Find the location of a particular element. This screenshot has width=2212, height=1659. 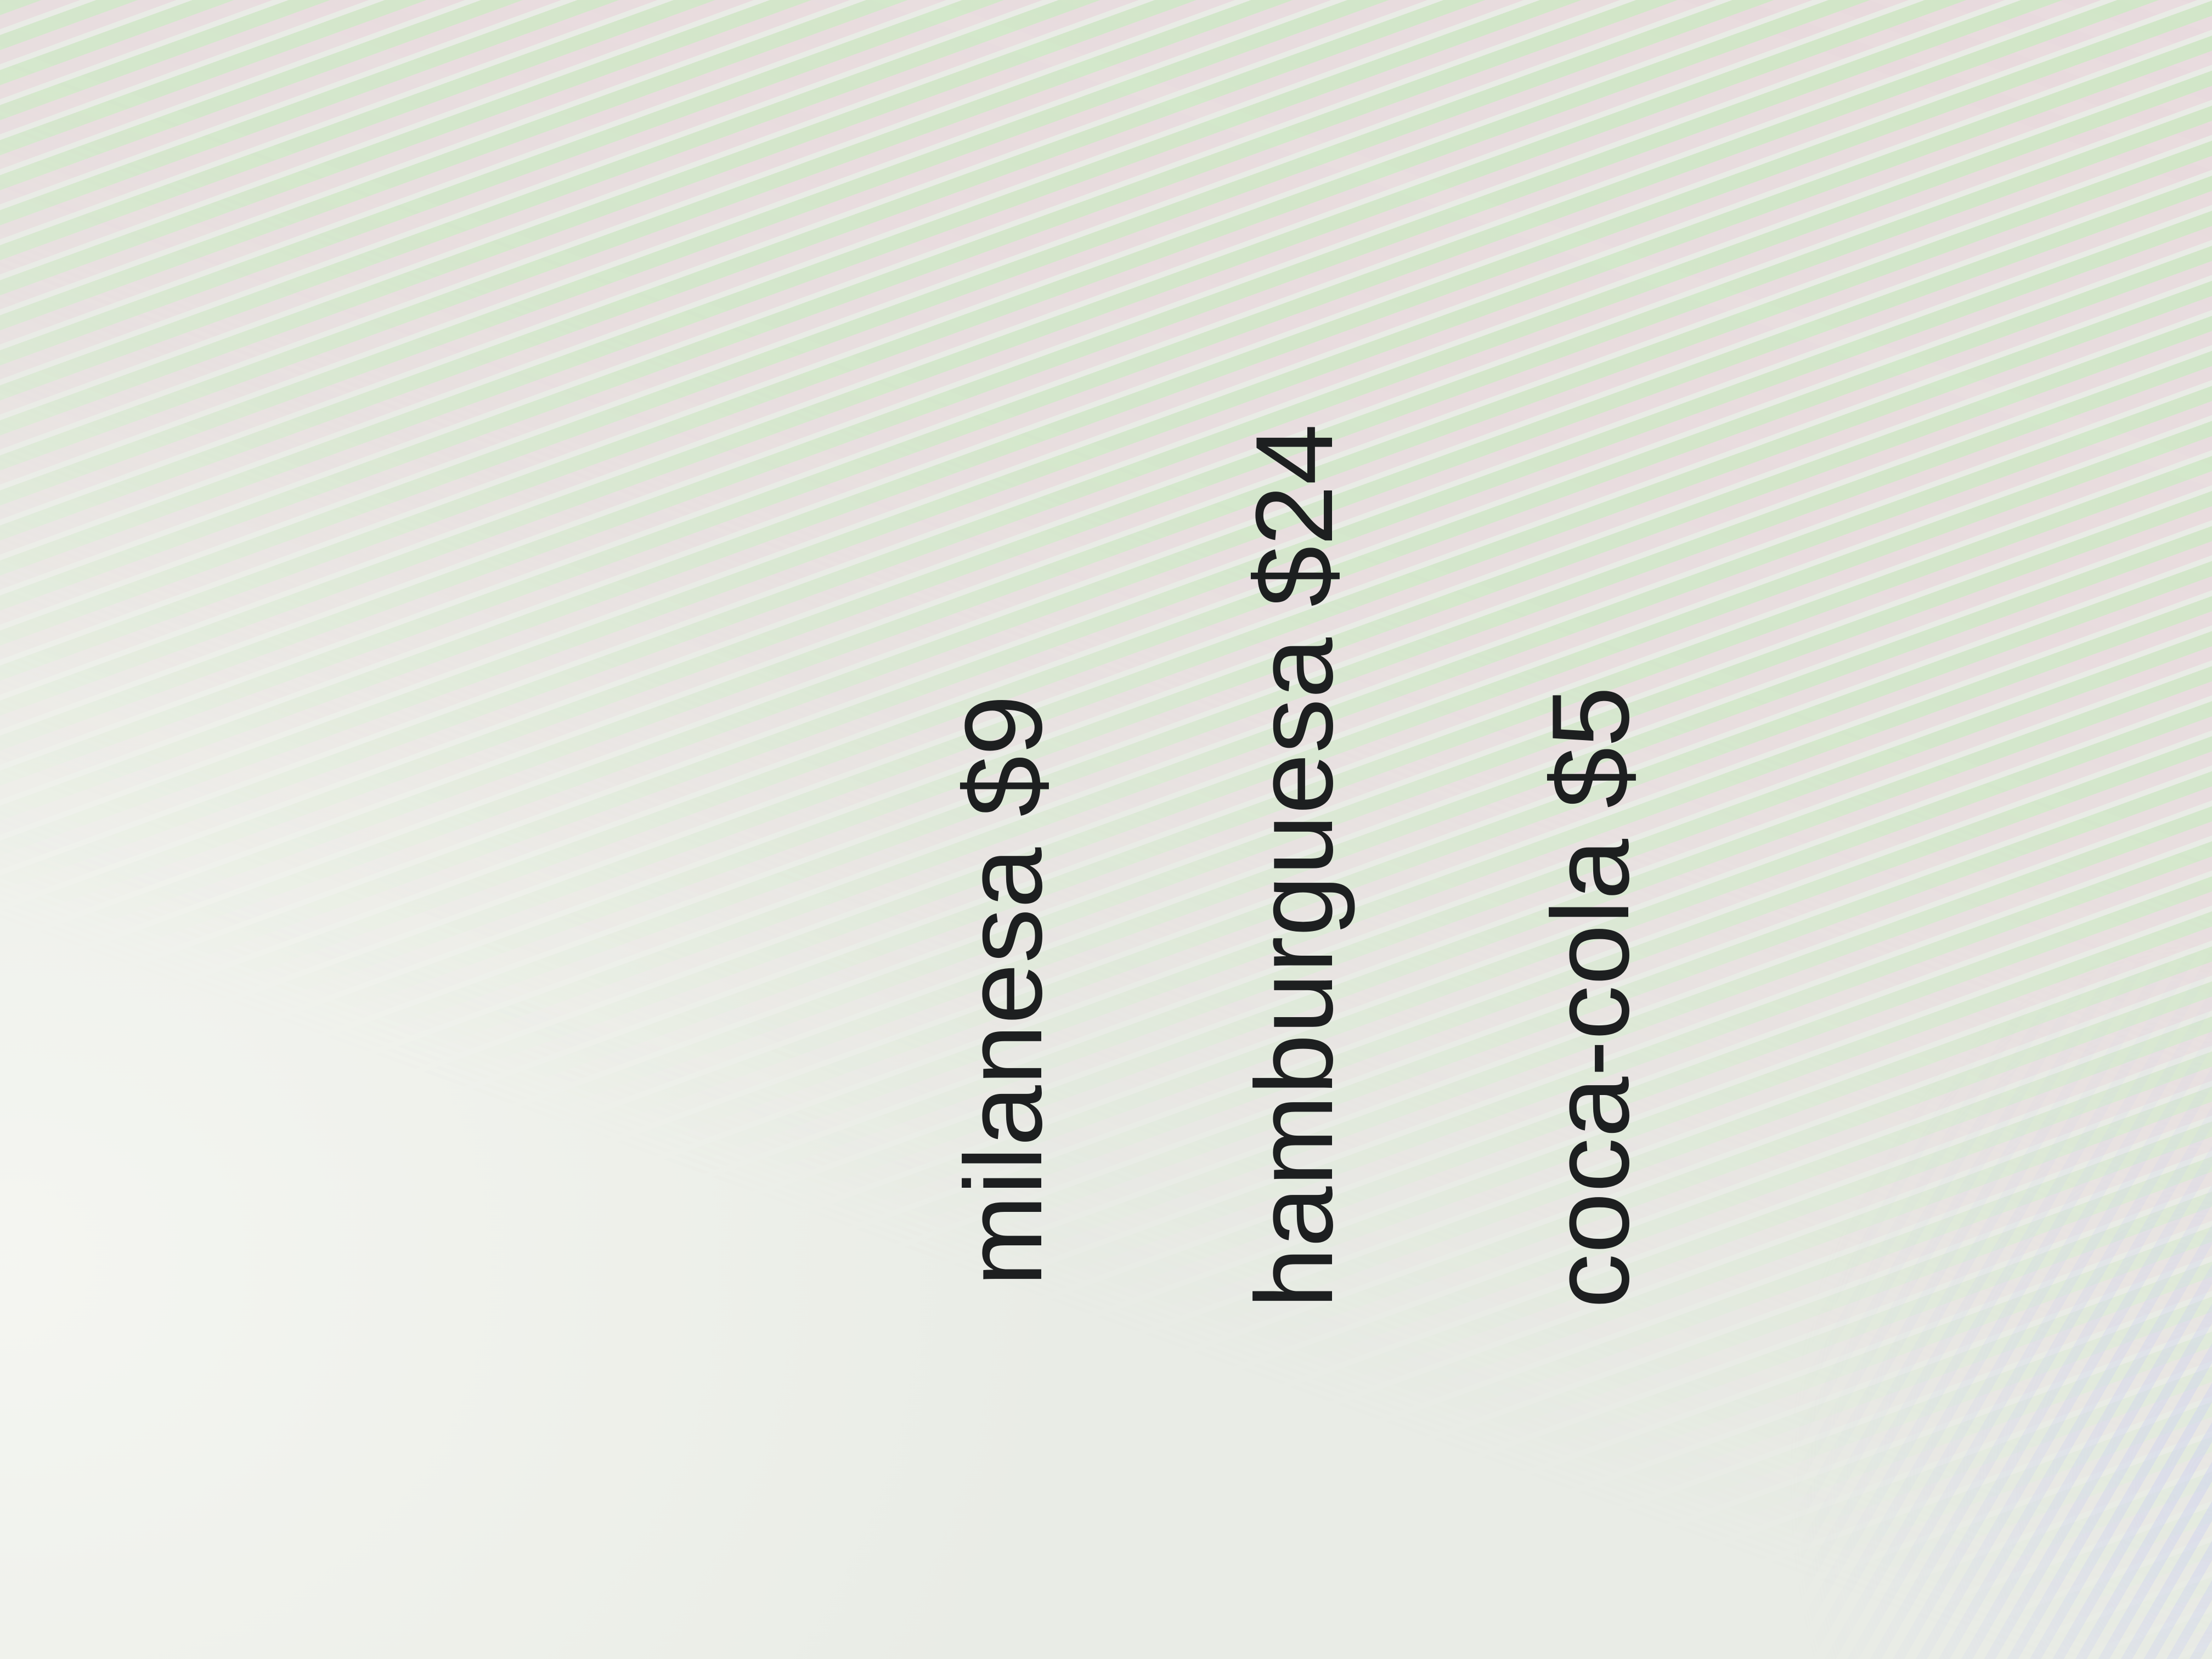

menu-item-milanesa: milanesa $9 is located at coordinates (1004, 991).